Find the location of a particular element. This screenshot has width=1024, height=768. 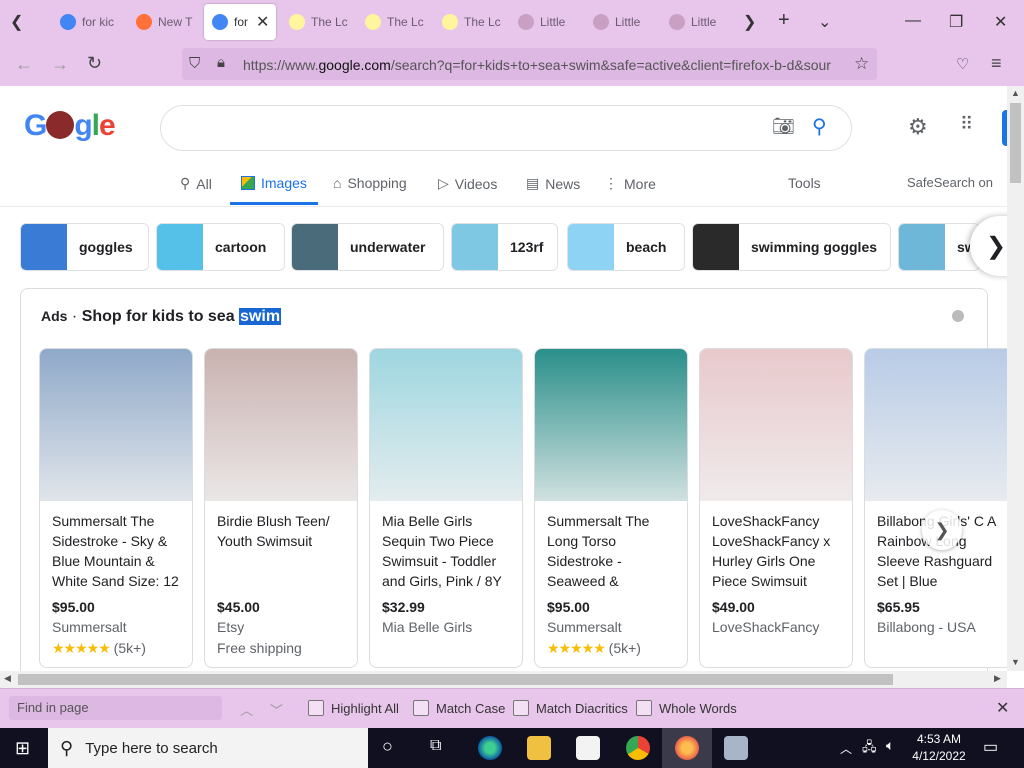

new-tab-icon: + is located at coordinates (784, 20).